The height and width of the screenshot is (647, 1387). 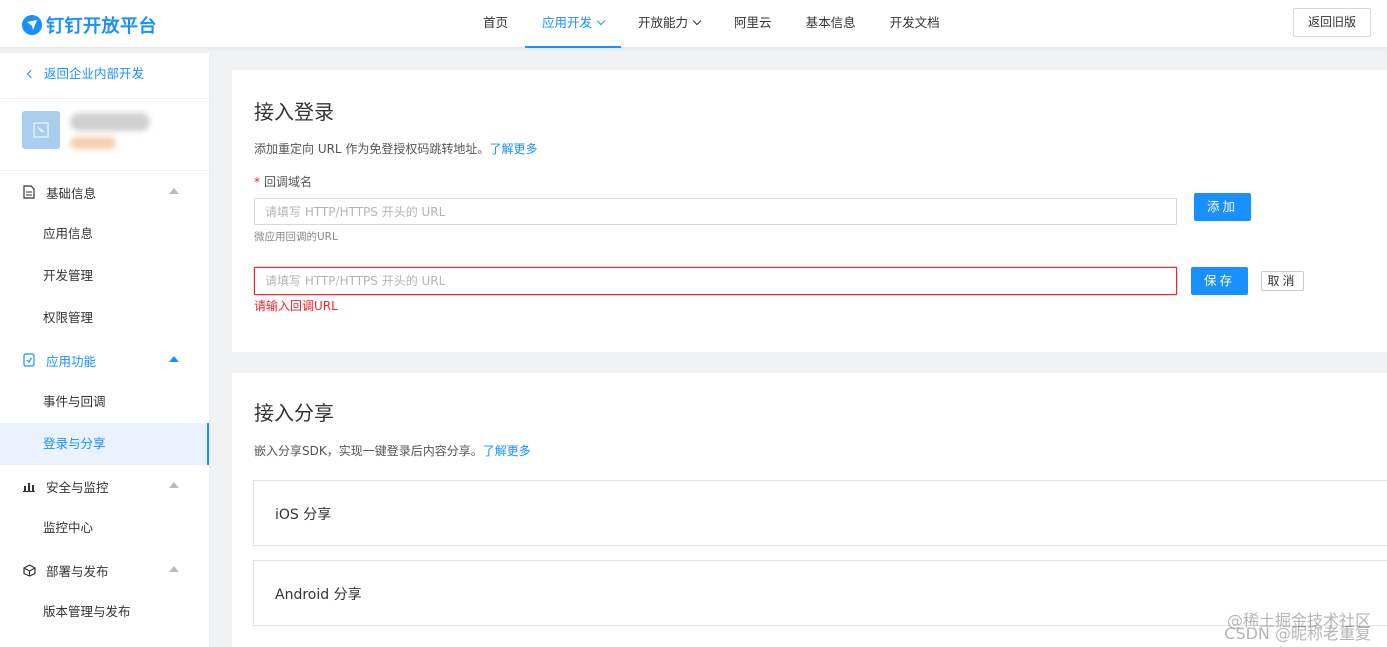 I want to click on login-section-desc: 添加重定向 URL 作为免登授权码跳转地址。了解更多, so click(x=395, y=148).